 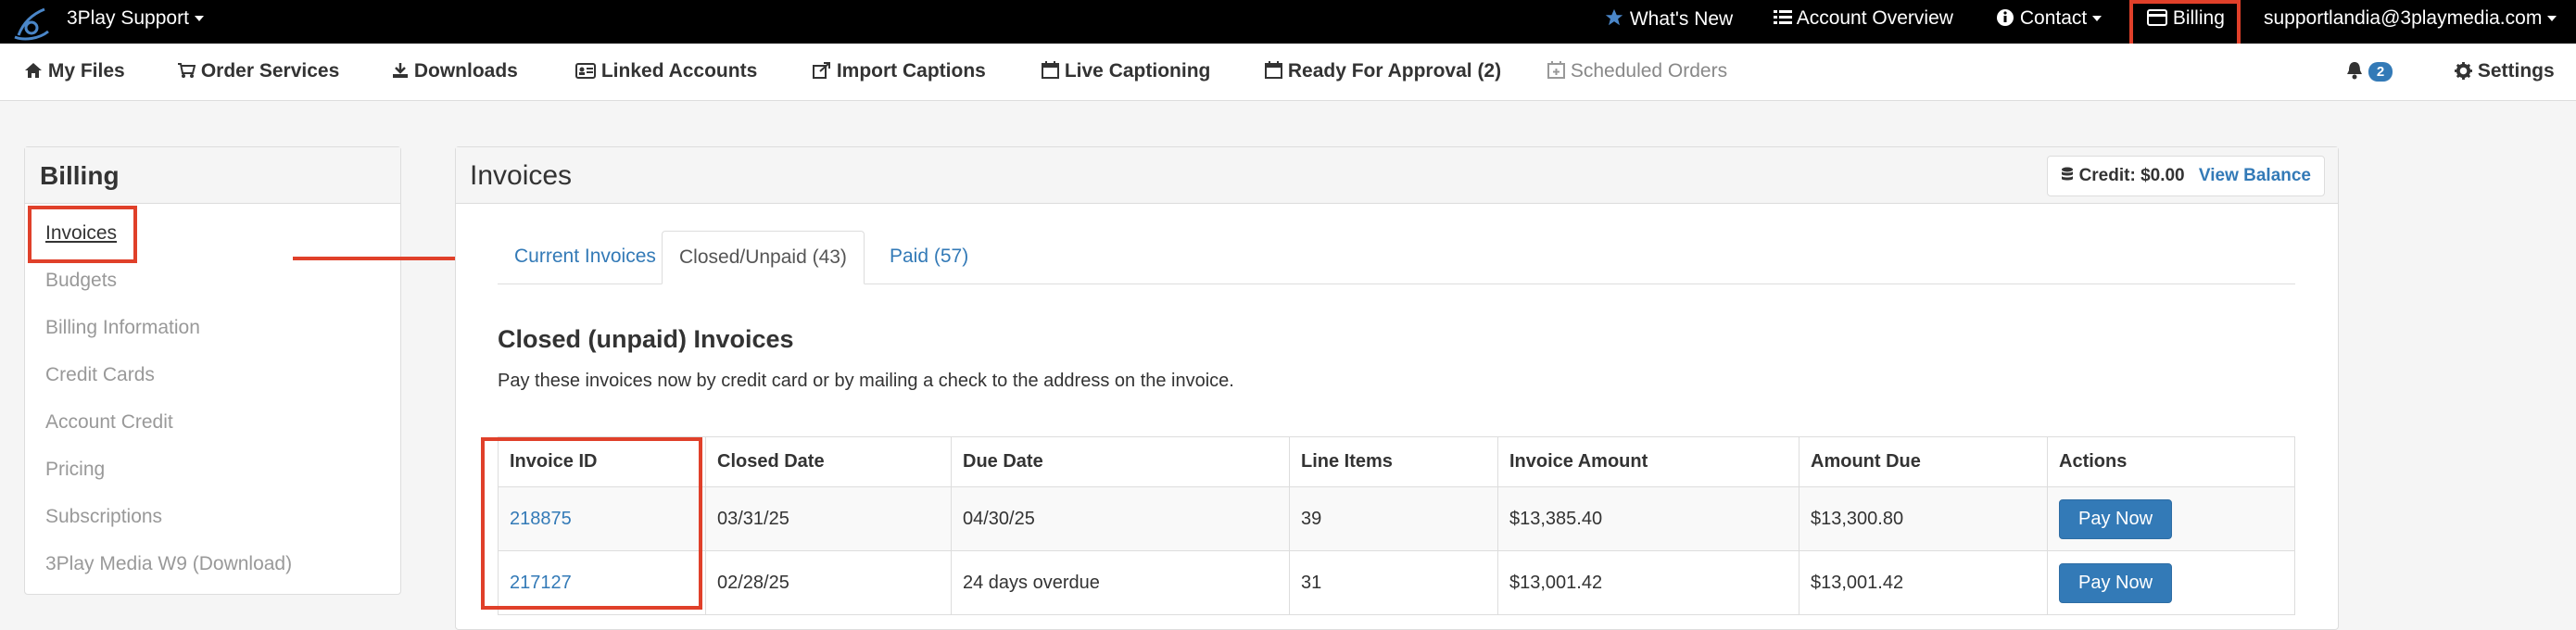 I want to click on calendar-plus-icon, so click(x=1556, y=70).